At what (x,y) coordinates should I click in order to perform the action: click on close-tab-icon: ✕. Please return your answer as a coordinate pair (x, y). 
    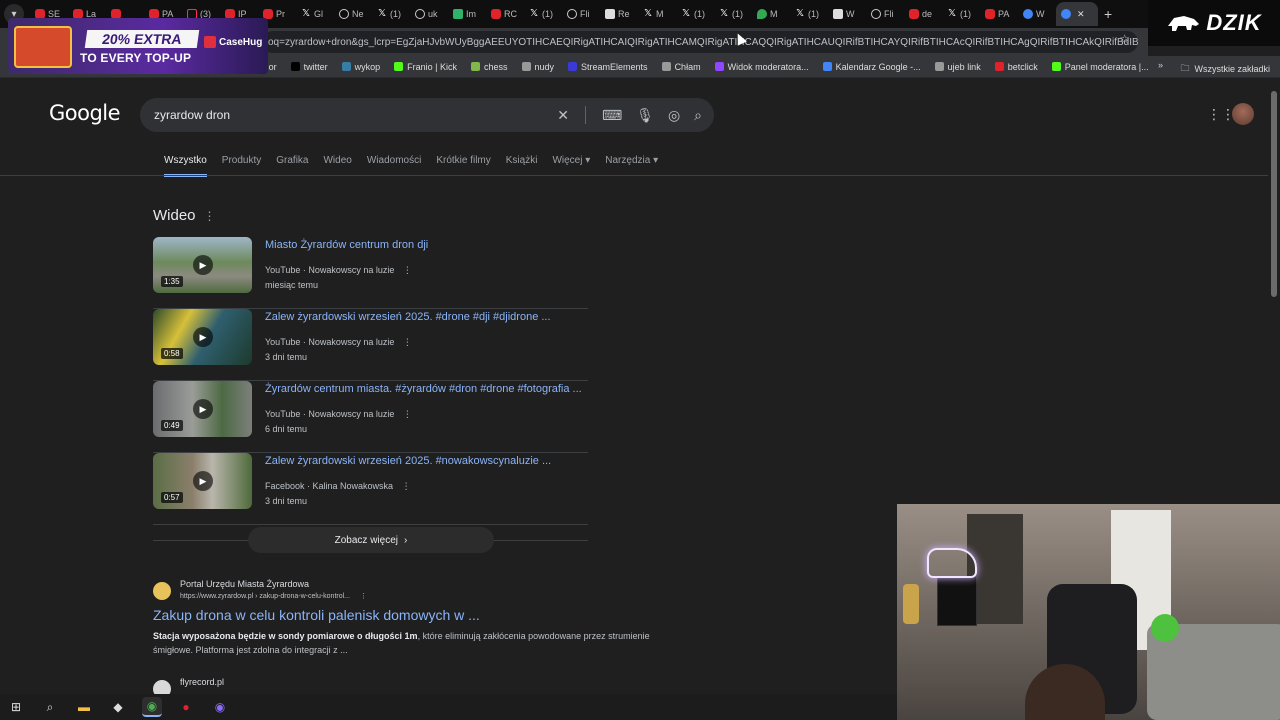
    Looking at the image, I should click on (1081, 14).